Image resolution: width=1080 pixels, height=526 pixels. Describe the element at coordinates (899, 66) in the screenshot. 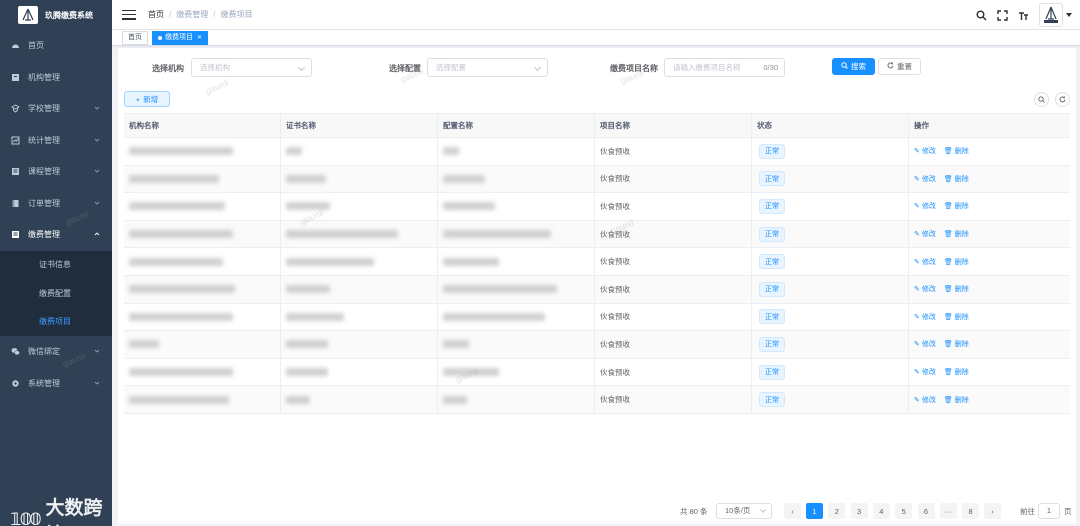

I see `reset-button: 重置` at that location.